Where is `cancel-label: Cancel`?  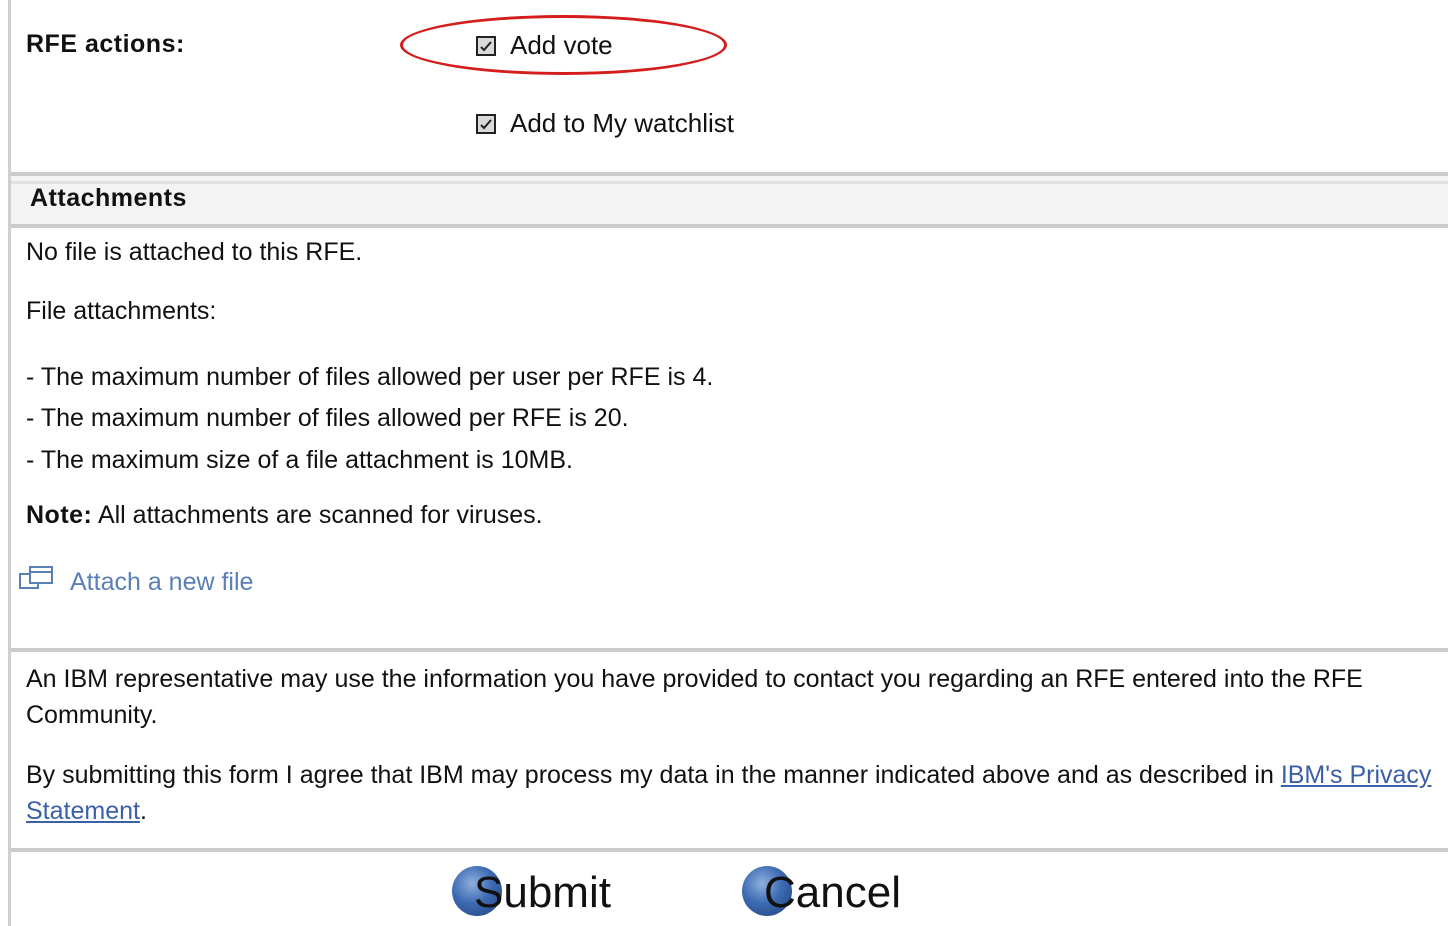
cancel-label: Cancel is located at coordinates (821, 893).